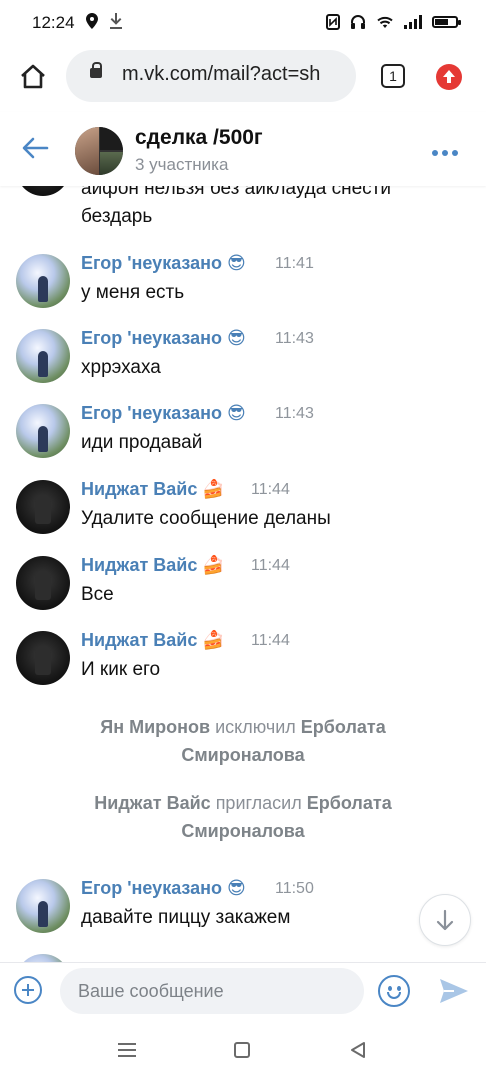 Image resolution: width=486 pixels, height=1080 pixels. I want to click on message-text: И кик его, so click(121, 669).